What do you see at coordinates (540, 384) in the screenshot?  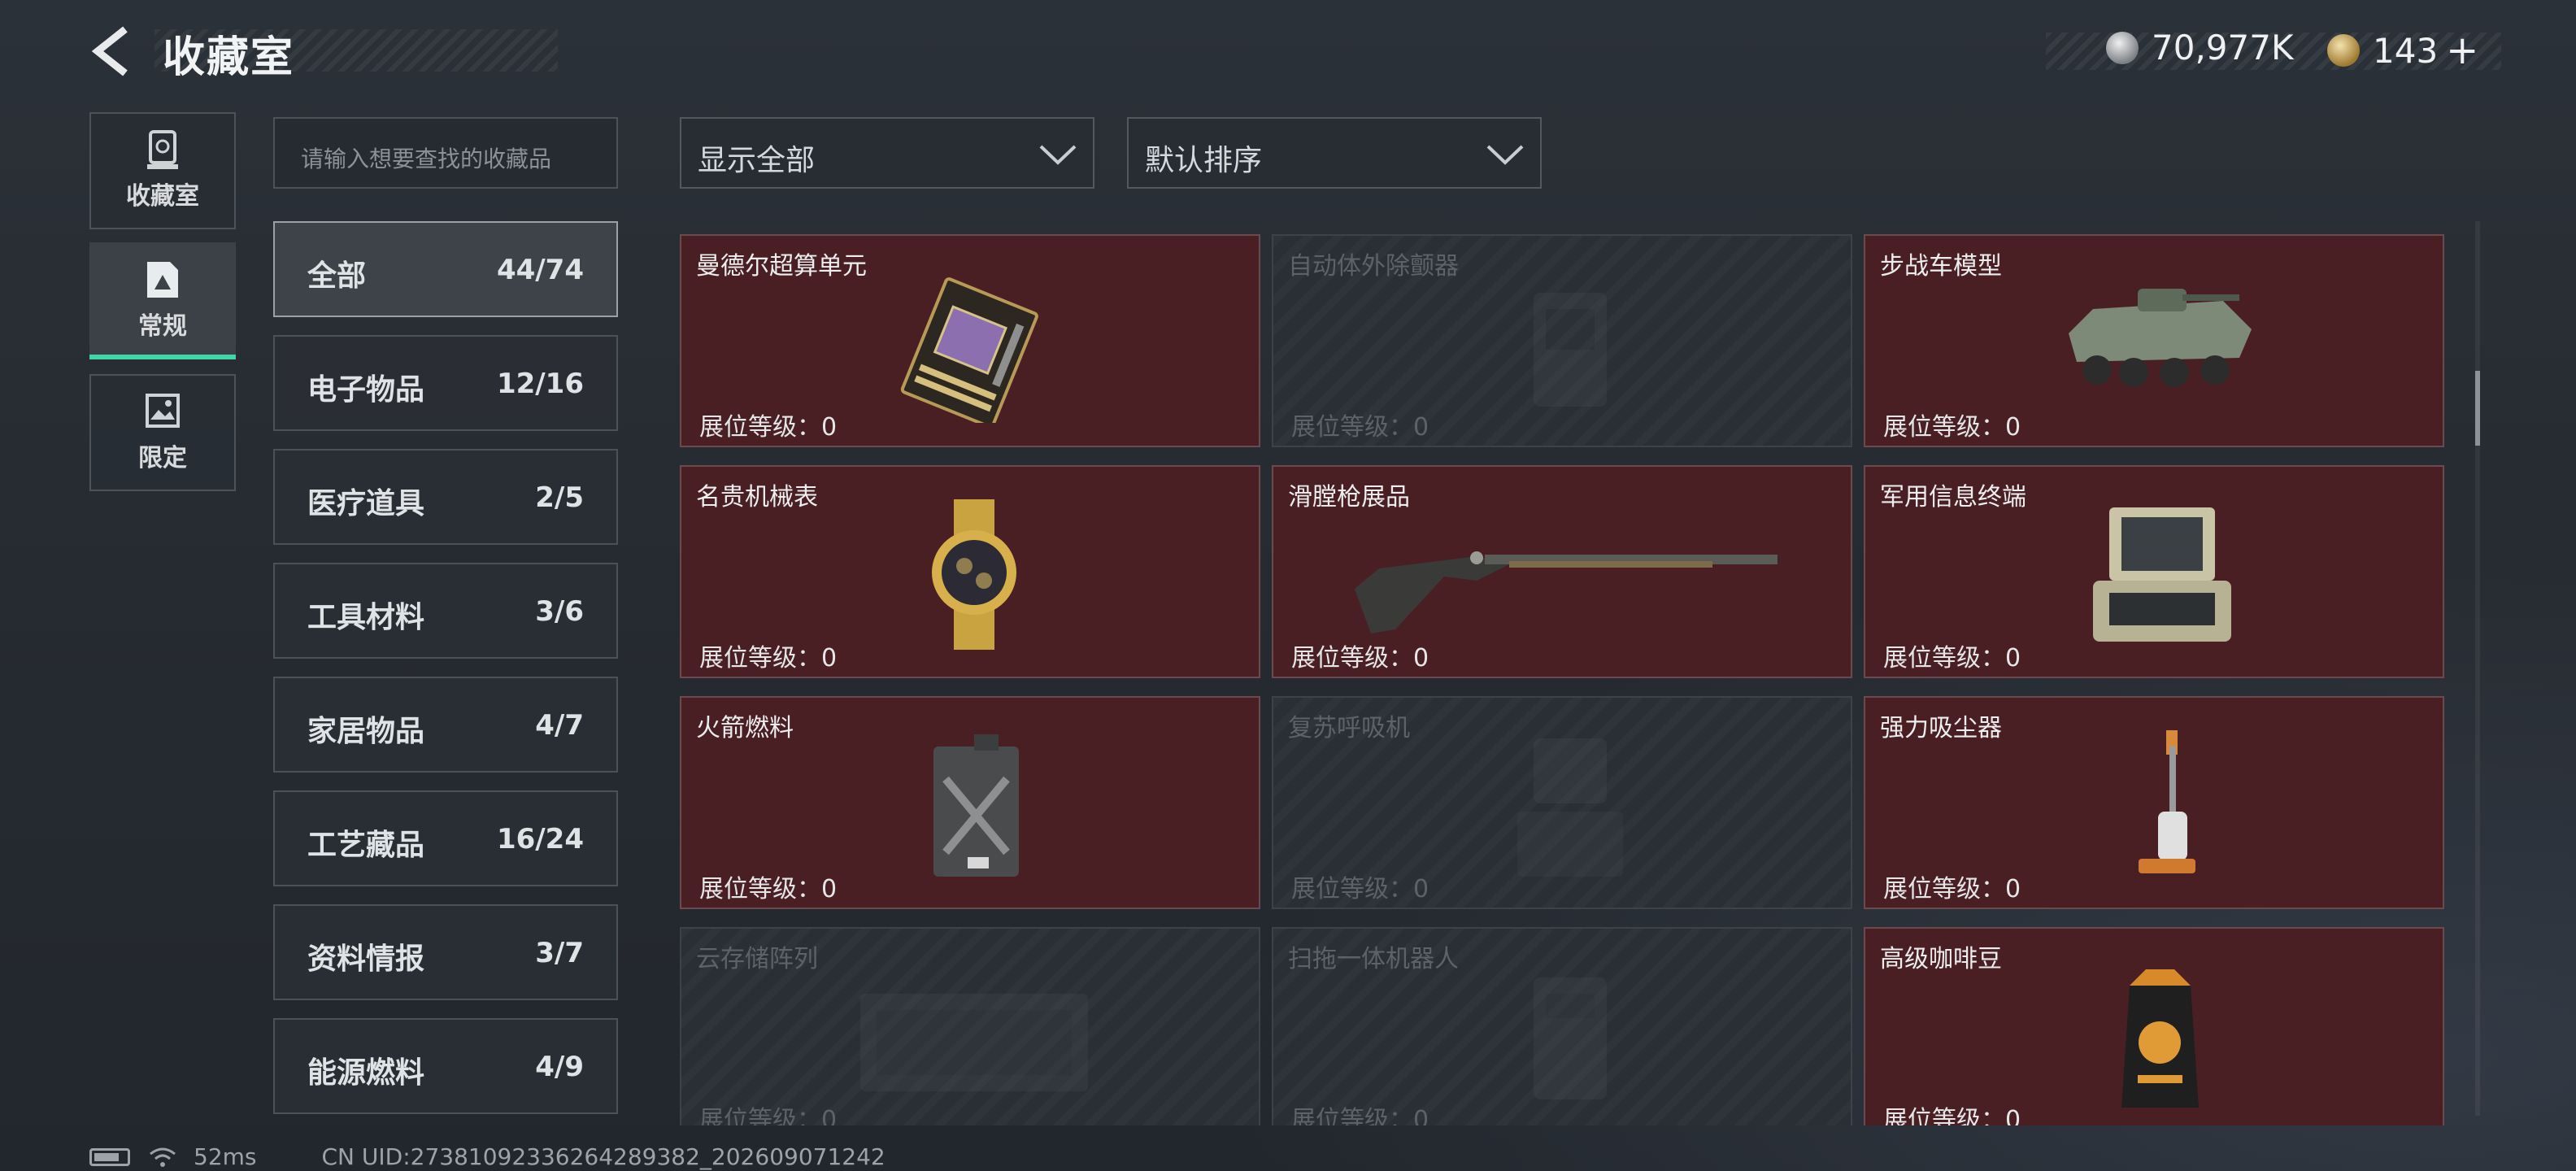 I see `category-count: 12/16` at bounding box center [540, 384].